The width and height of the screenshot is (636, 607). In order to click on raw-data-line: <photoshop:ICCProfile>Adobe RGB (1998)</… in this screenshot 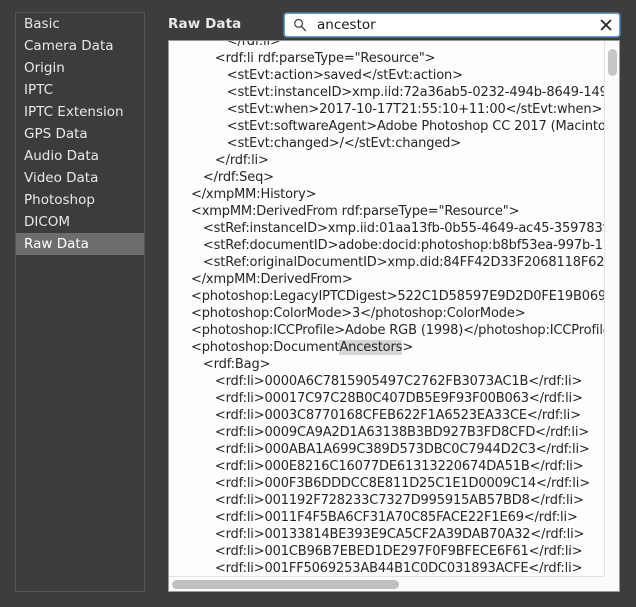, I will do `click(391, 330)`.